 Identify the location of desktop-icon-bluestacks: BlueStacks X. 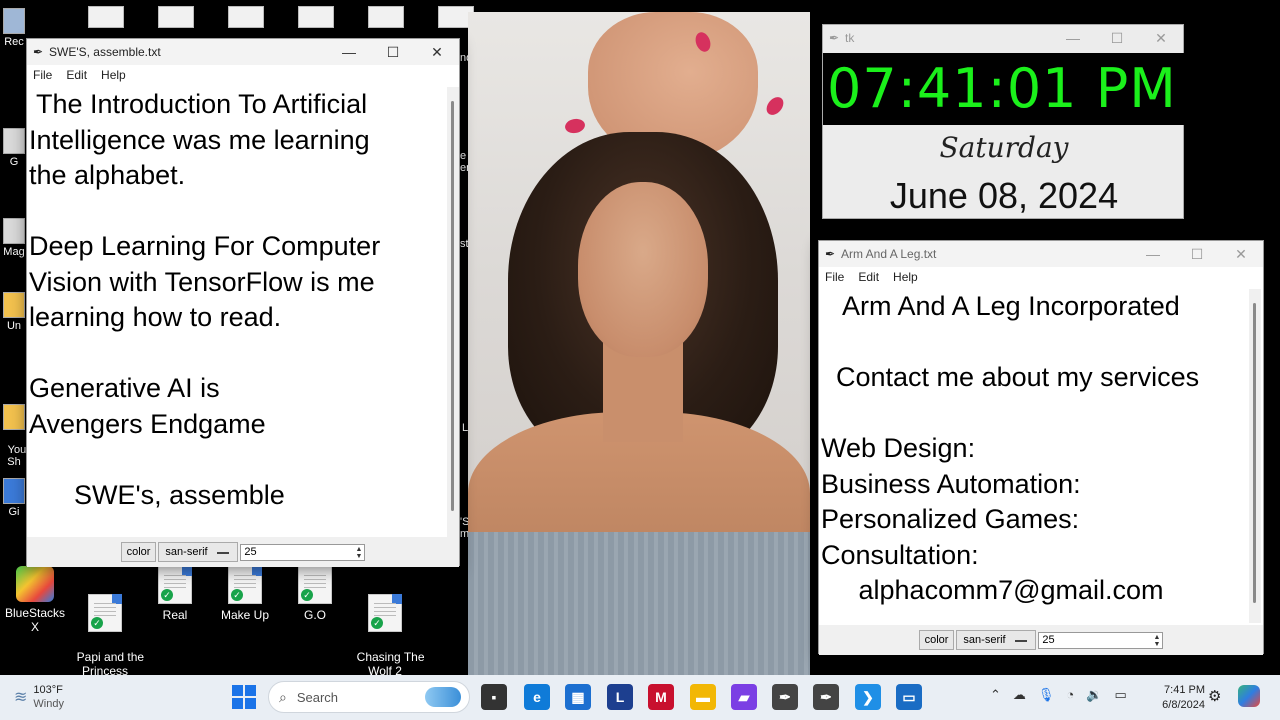
(35, 600).